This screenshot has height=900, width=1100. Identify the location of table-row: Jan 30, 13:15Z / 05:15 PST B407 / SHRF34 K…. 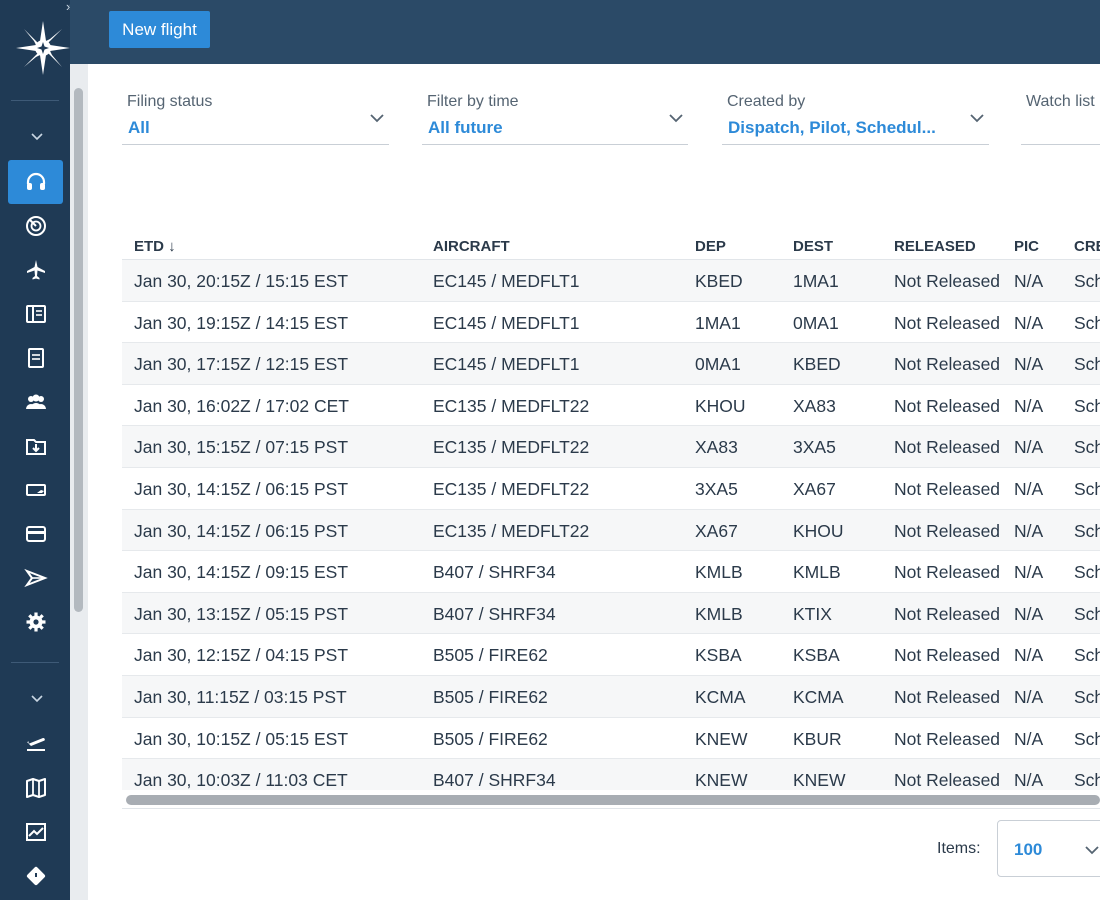
(611, 613).